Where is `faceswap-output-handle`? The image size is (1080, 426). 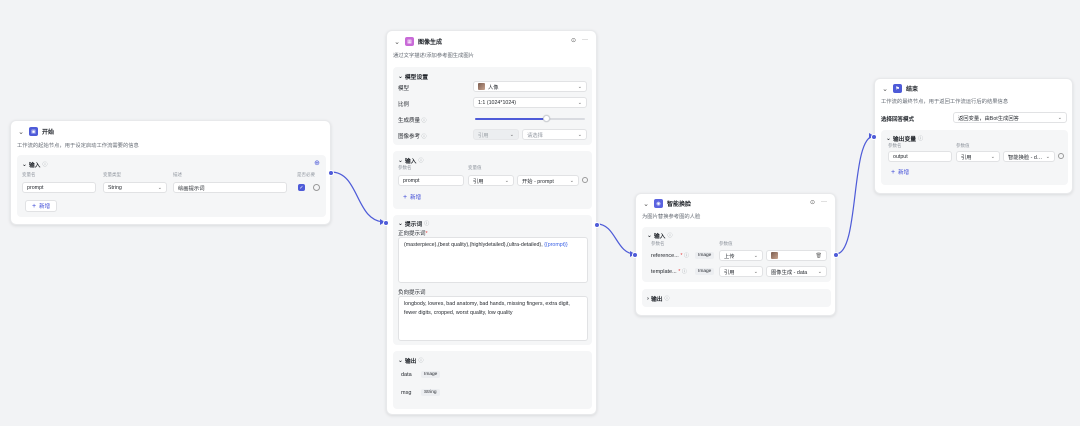 faceswap-output-handle is located at coordinates (836, 255).